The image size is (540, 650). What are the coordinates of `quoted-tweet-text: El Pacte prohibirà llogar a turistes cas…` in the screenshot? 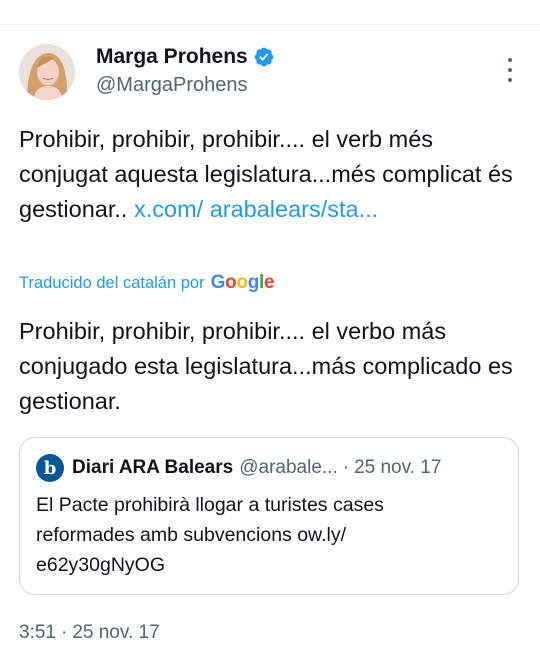 It's located at (210, 535).